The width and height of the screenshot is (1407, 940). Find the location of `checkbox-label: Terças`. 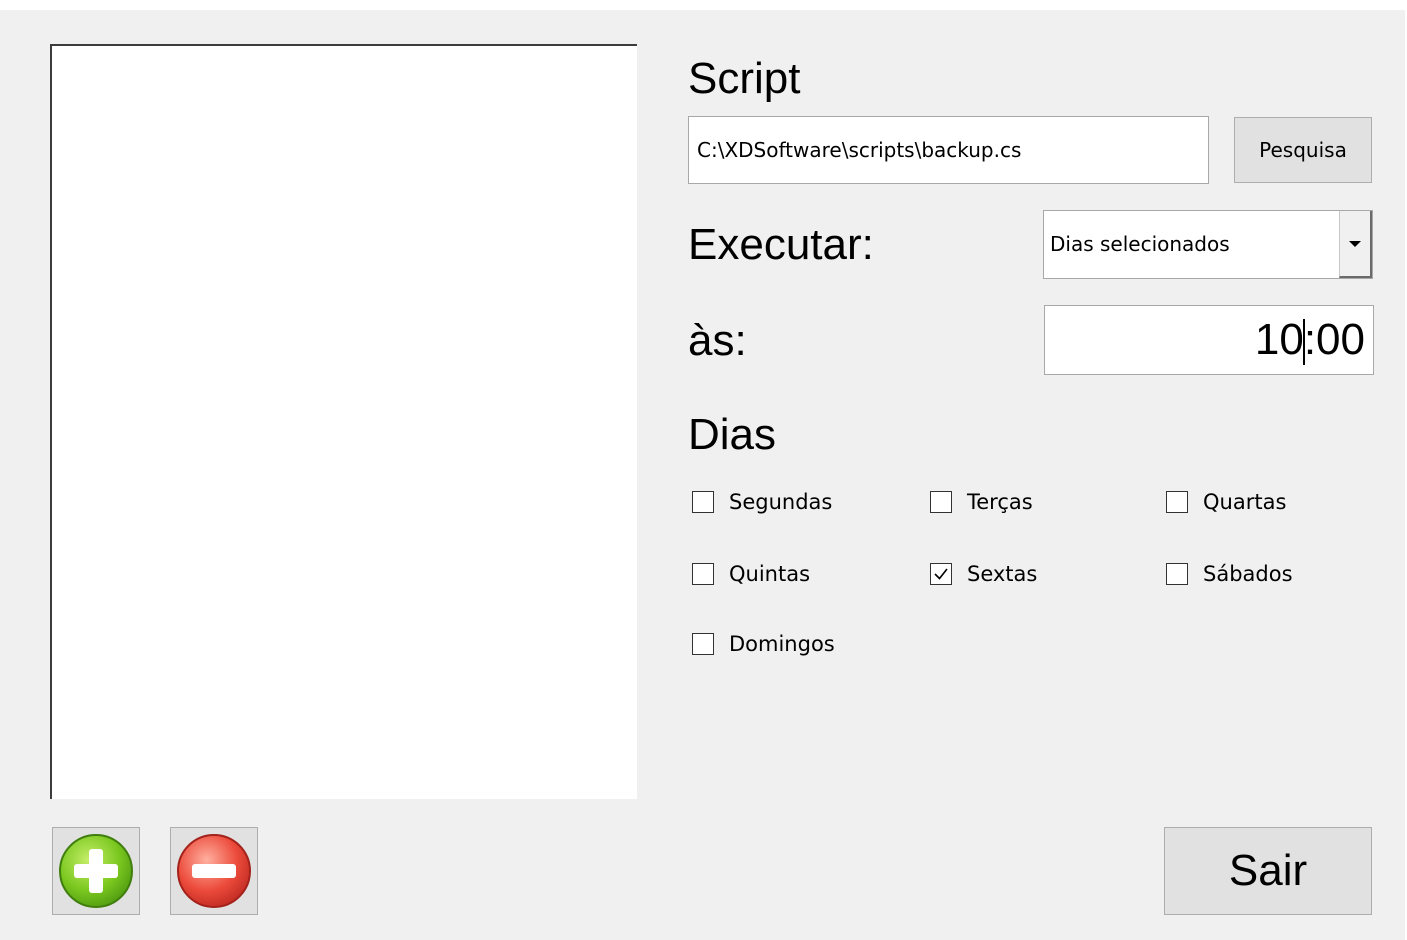

checkbox-label: Terças is located at coordinates (1000, 502).